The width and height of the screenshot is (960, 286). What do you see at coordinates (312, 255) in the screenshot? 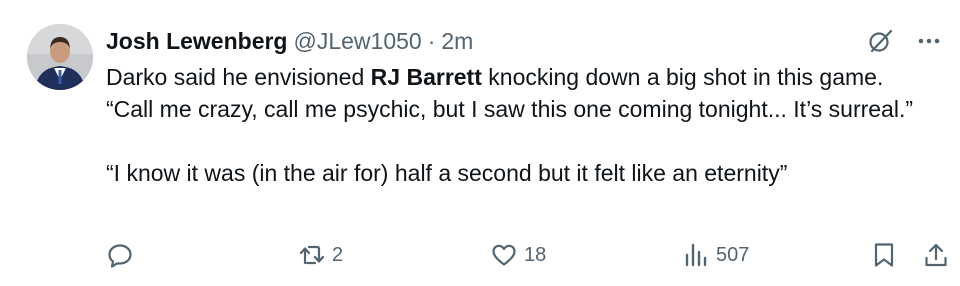
I see `retweet-icon` at bounding box center [312, 255].